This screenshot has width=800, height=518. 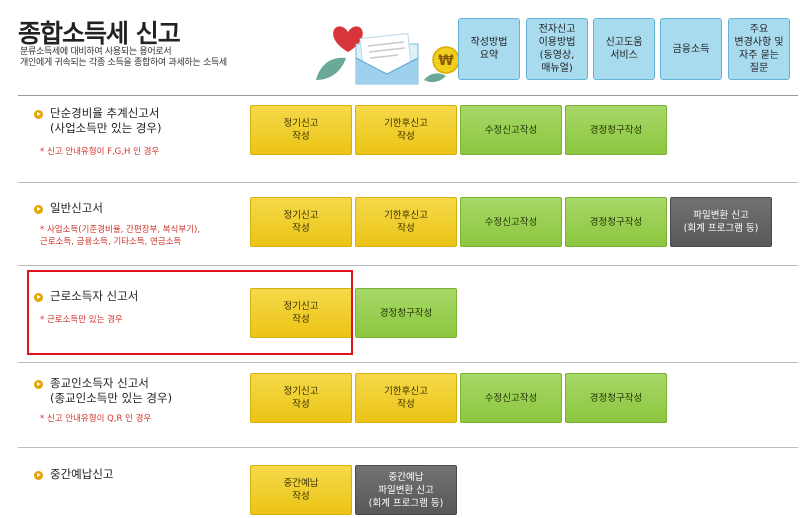 What do you see at coordinates (616, 130) in the screenshot?
I see `simple-expense-refund-claim-button: 경정청구작성` at bounding box center [616, 130].